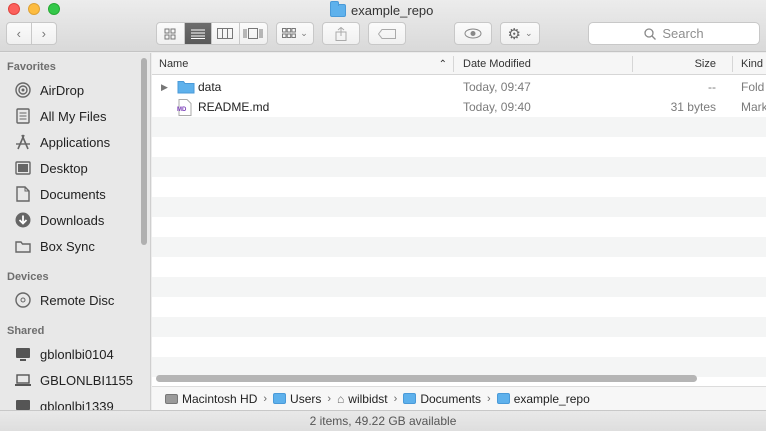  I want to click on tag-icon, so click(387, 33).